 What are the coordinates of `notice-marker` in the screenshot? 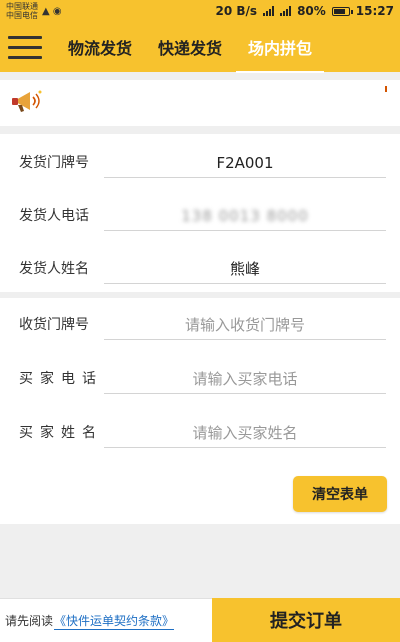 It's located at (386, 89).